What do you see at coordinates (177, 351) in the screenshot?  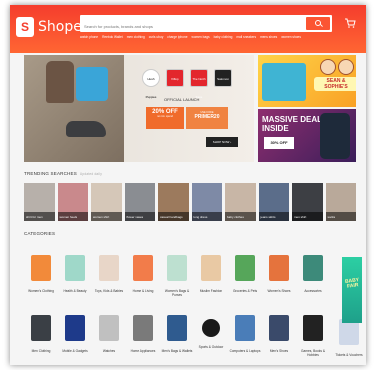 I see `category-label: Men's Bags & Wallets` at bounding box center [177, 351].